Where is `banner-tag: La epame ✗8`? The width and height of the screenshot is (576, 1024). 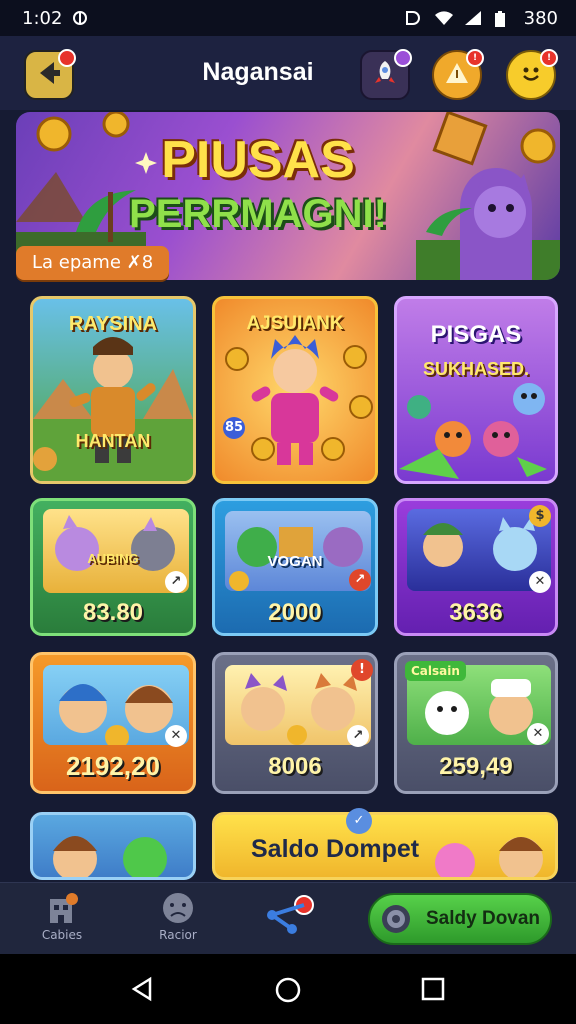 banner-tag: La epame ✗8 is located at coordinates (93, 263).